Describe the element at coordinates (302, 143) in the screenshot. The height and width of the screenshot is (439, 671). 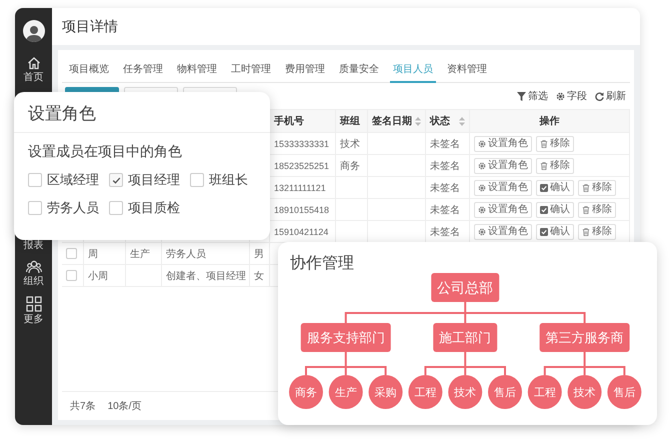
I see `table-cell: 15333333331` at that location.